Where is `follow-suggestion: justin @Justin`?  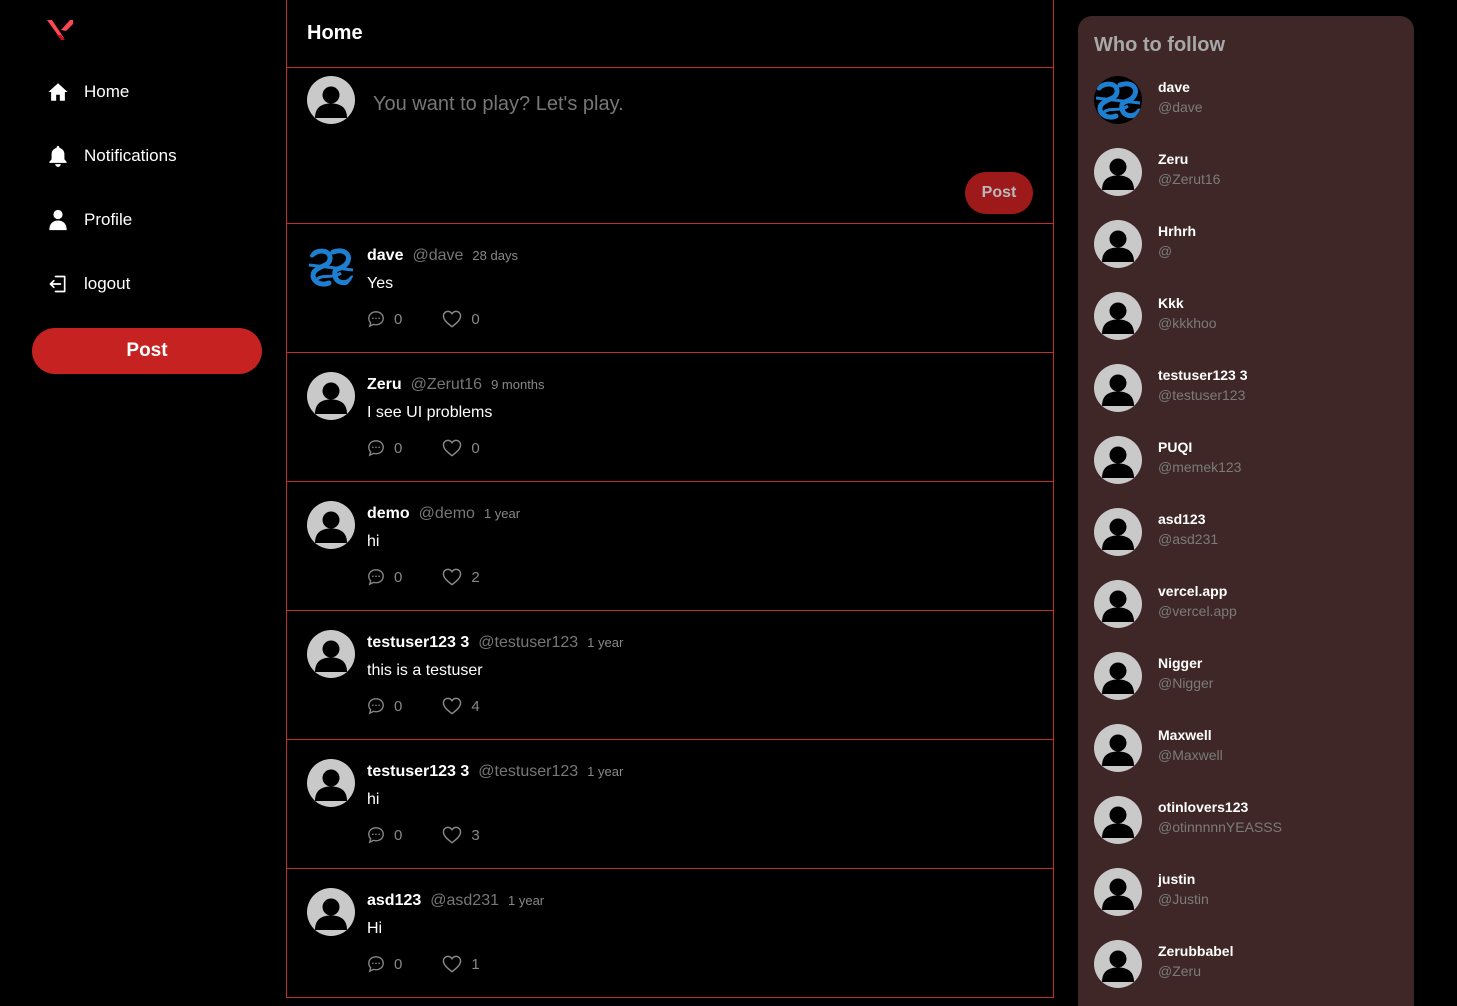
follow-suggestion: justin @Justin is located at coordinates (1244, 896).